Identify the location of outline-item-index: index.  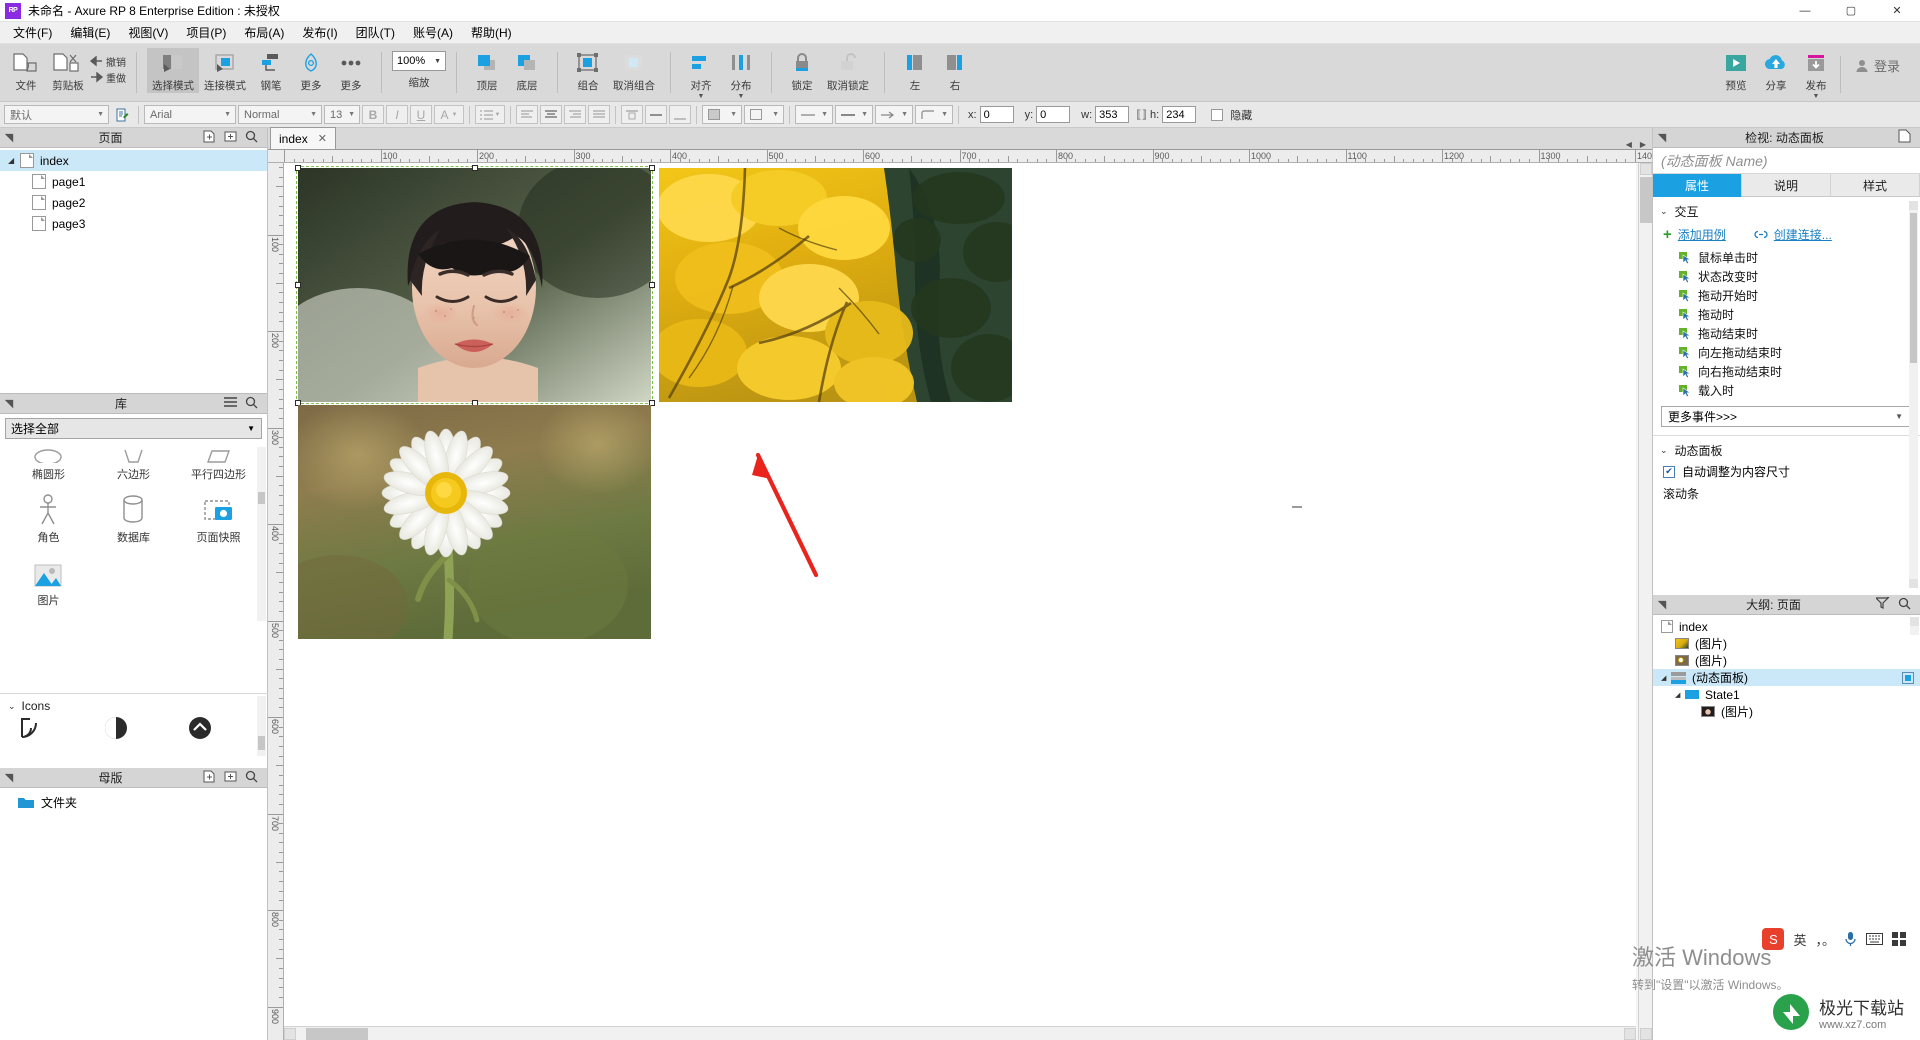
(1786, 626).